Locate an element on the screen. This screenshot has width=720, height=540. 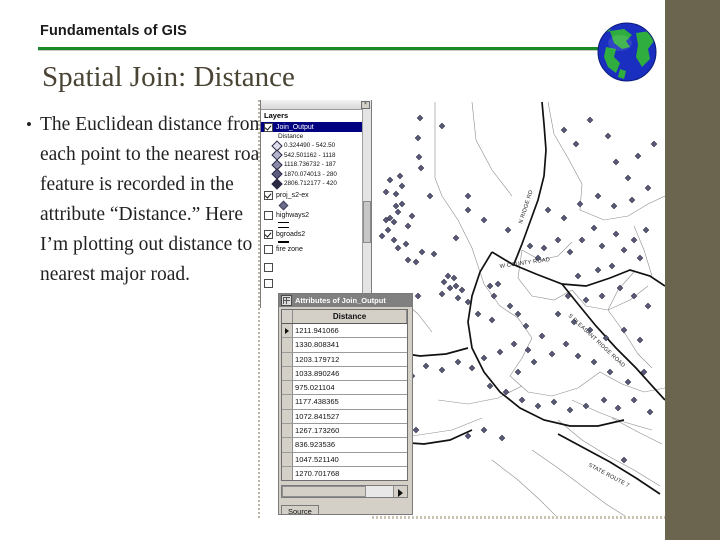
cell-distance: 1267.173260 is located at coordinates (350, 431).